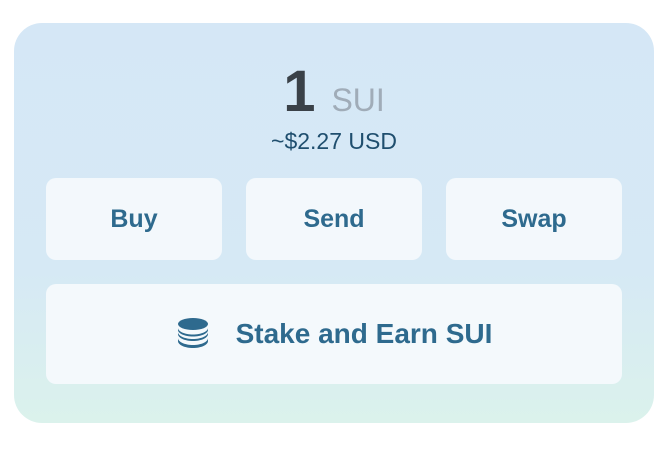 This screenshot has height=454, width=672. What do you see at coordinates (334, 141) in the screenshot?
I see `balance-usd-value: ~$2.27 USD` at bounding box center [334, 141].